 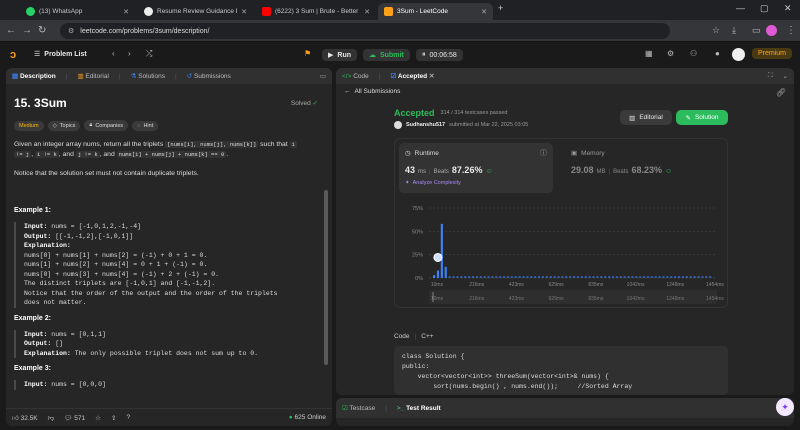 I want to click on premium-button: Premium, so click(x=772, y=53).